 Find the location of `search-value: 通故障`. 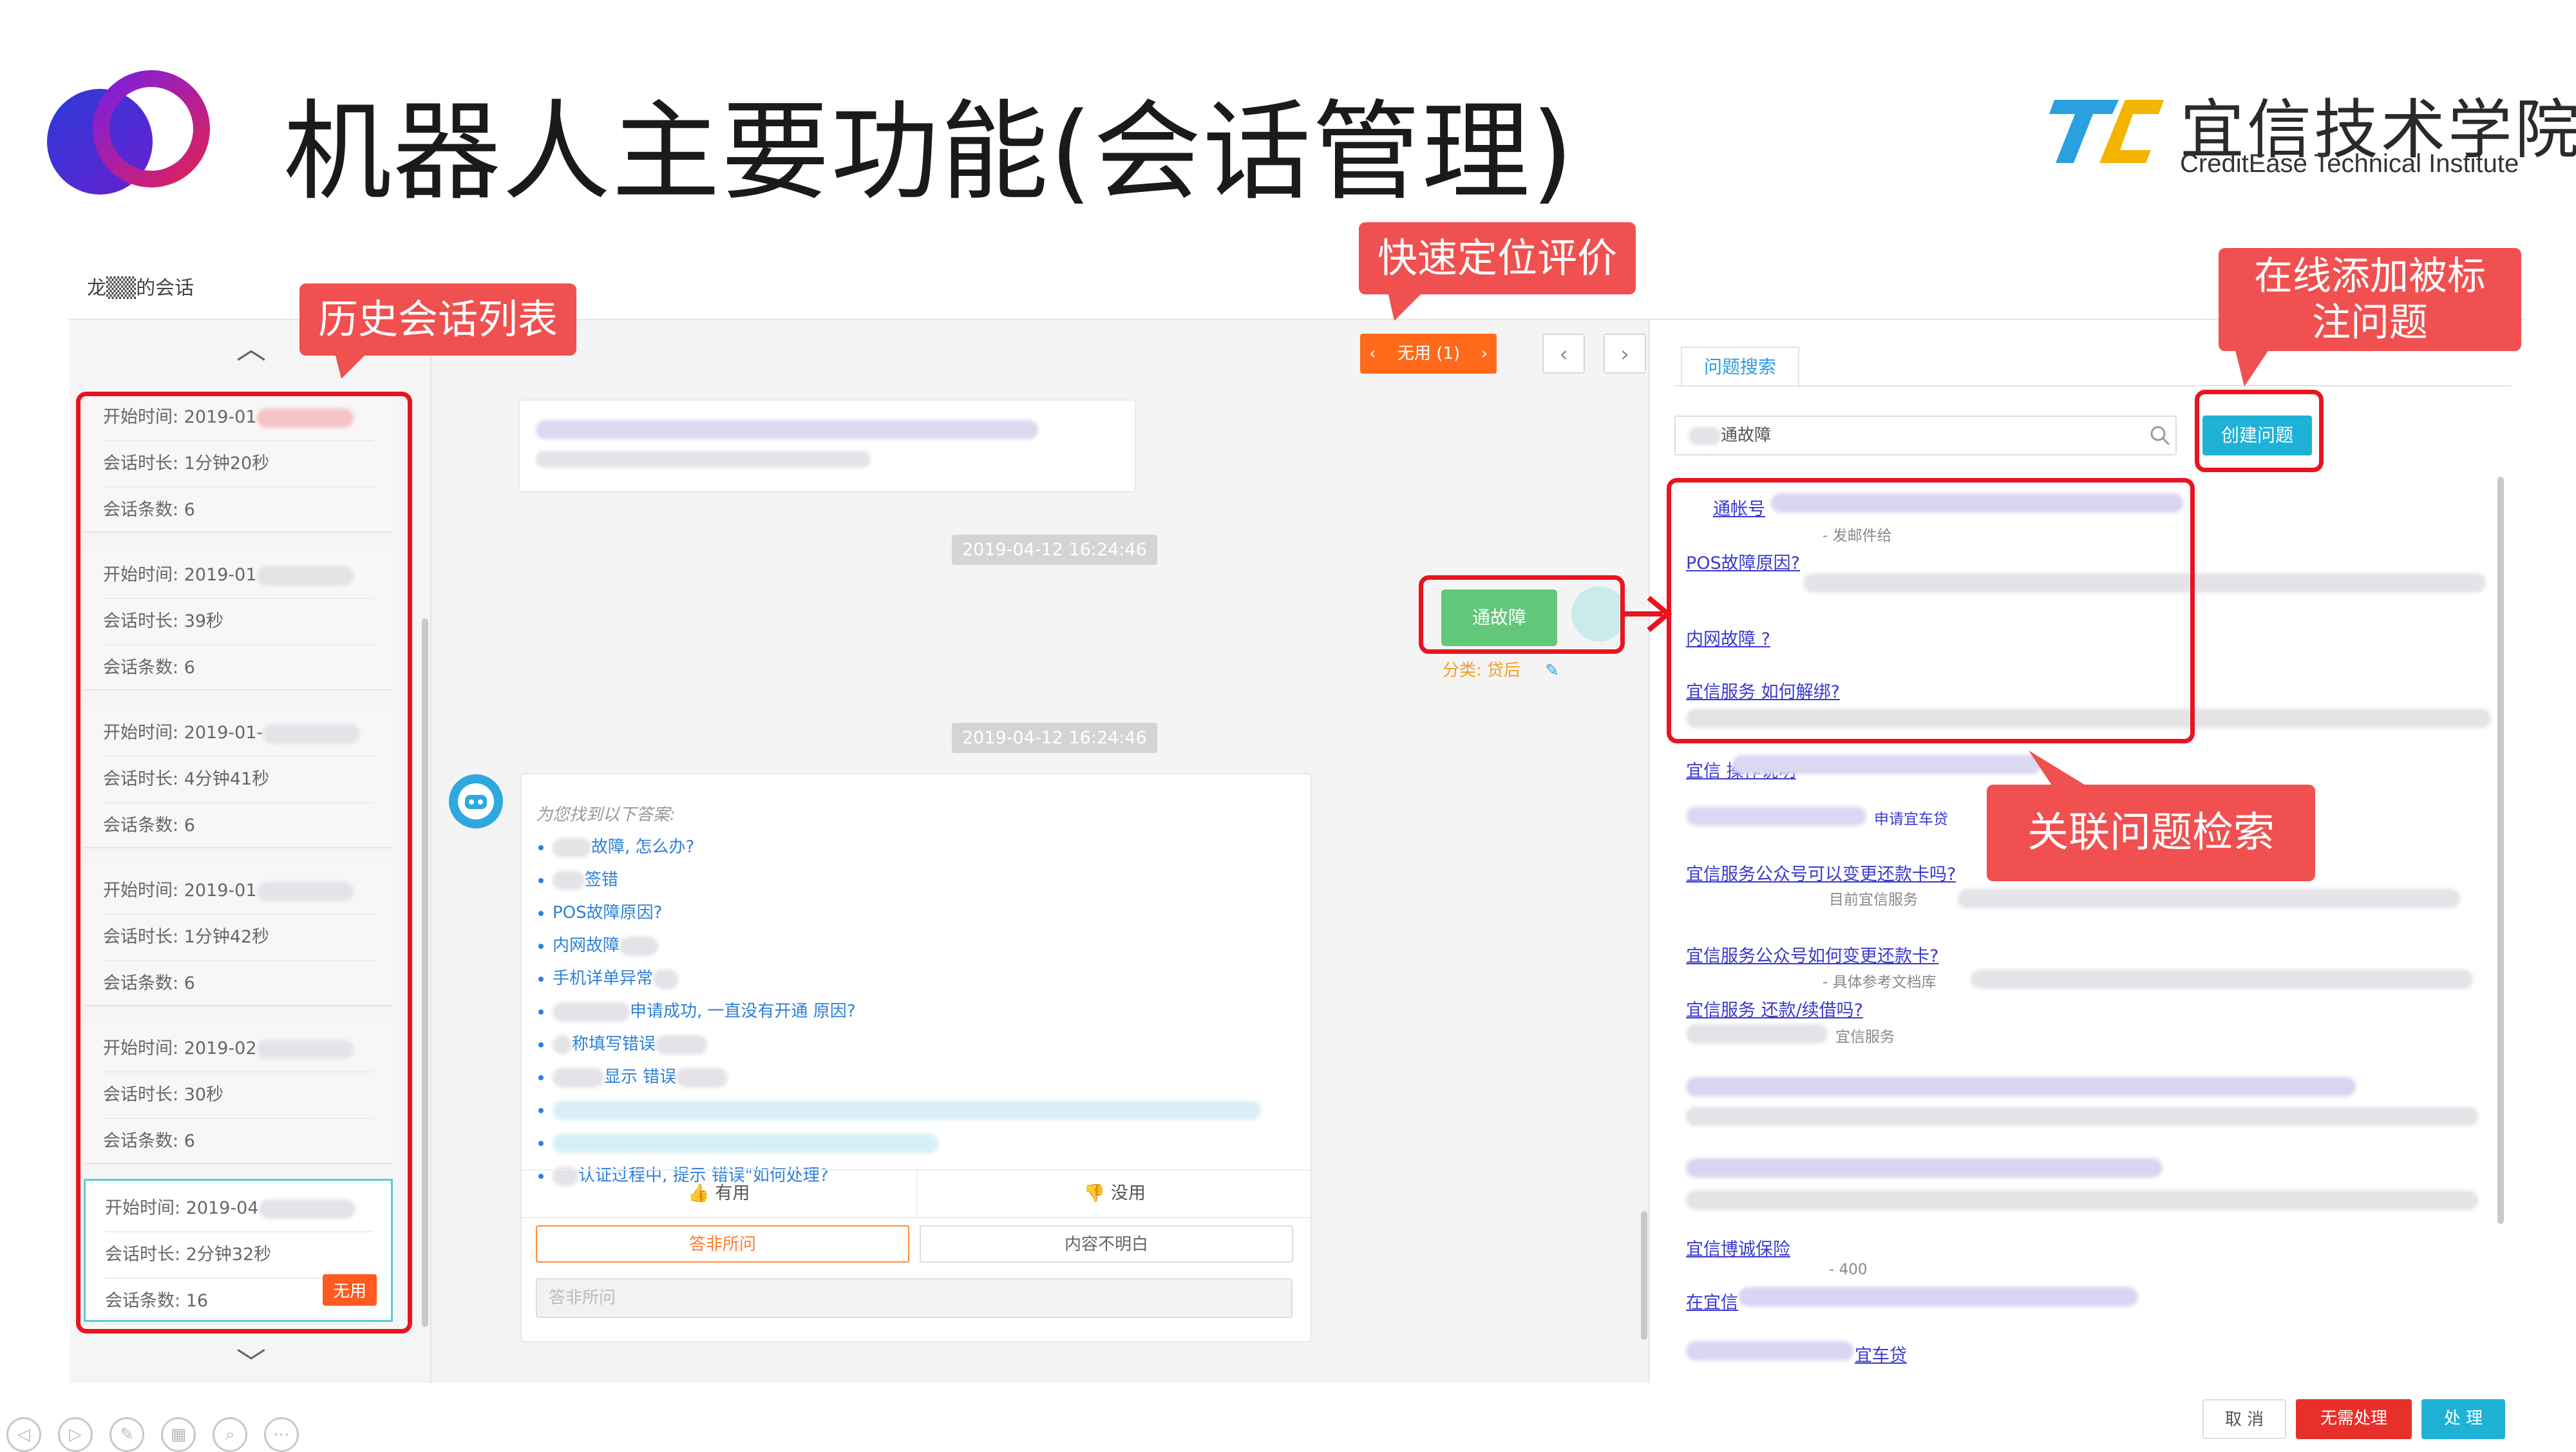

search-value: 通故障 is located at coordinates (1746, 435).